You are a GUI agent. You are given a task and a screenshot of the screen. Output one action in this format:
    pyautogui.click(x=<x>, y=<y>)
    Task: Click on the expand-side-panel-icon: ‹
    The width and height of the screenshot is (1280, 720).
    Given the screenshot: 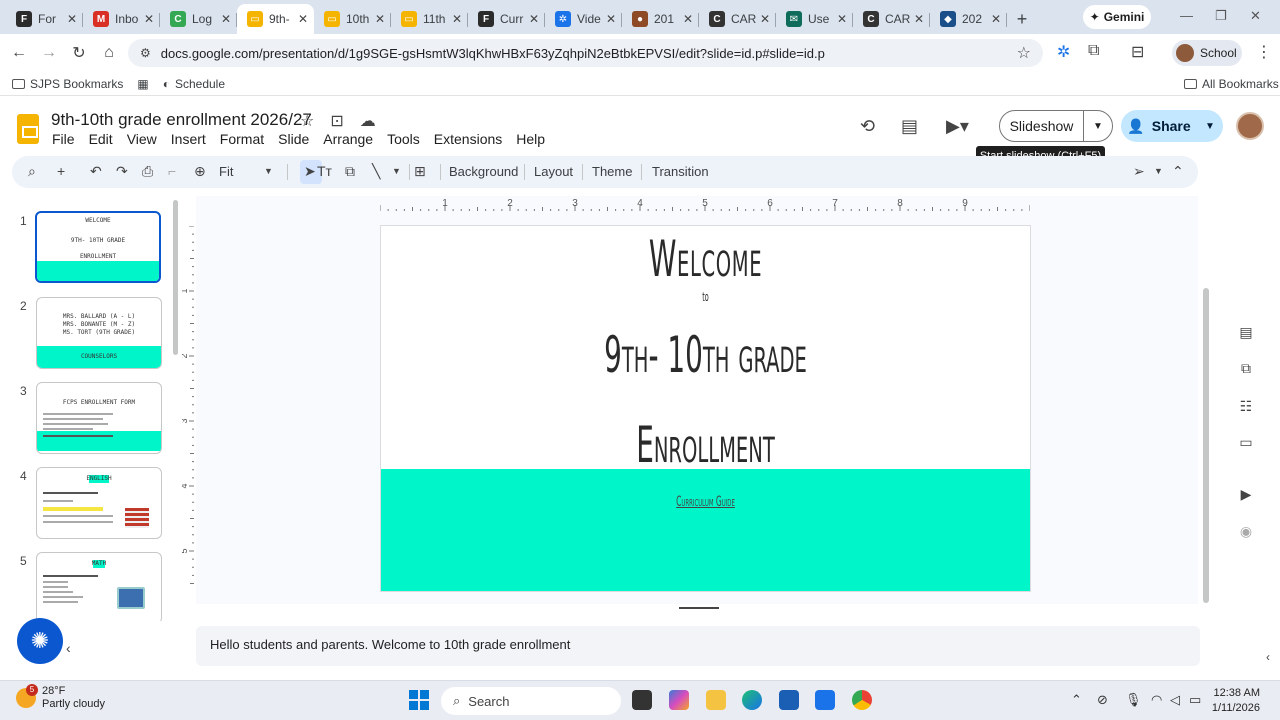 What is the action you would take?
    pyautogui.click(x=1268, y=657)
    